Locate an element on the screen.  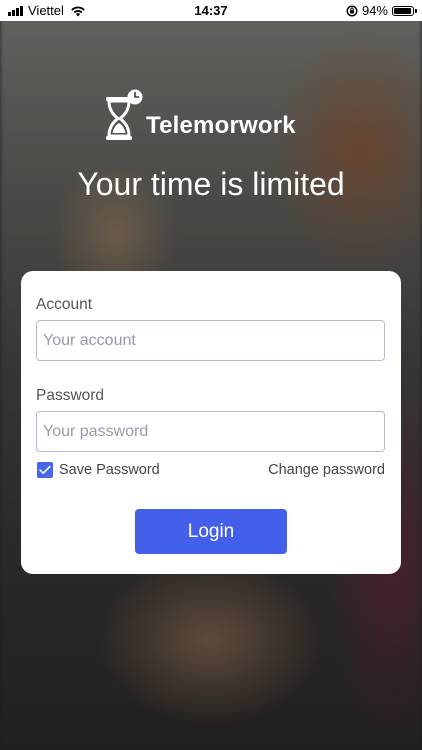
hourglass-clock-icon is located at coordinates (124, 114).